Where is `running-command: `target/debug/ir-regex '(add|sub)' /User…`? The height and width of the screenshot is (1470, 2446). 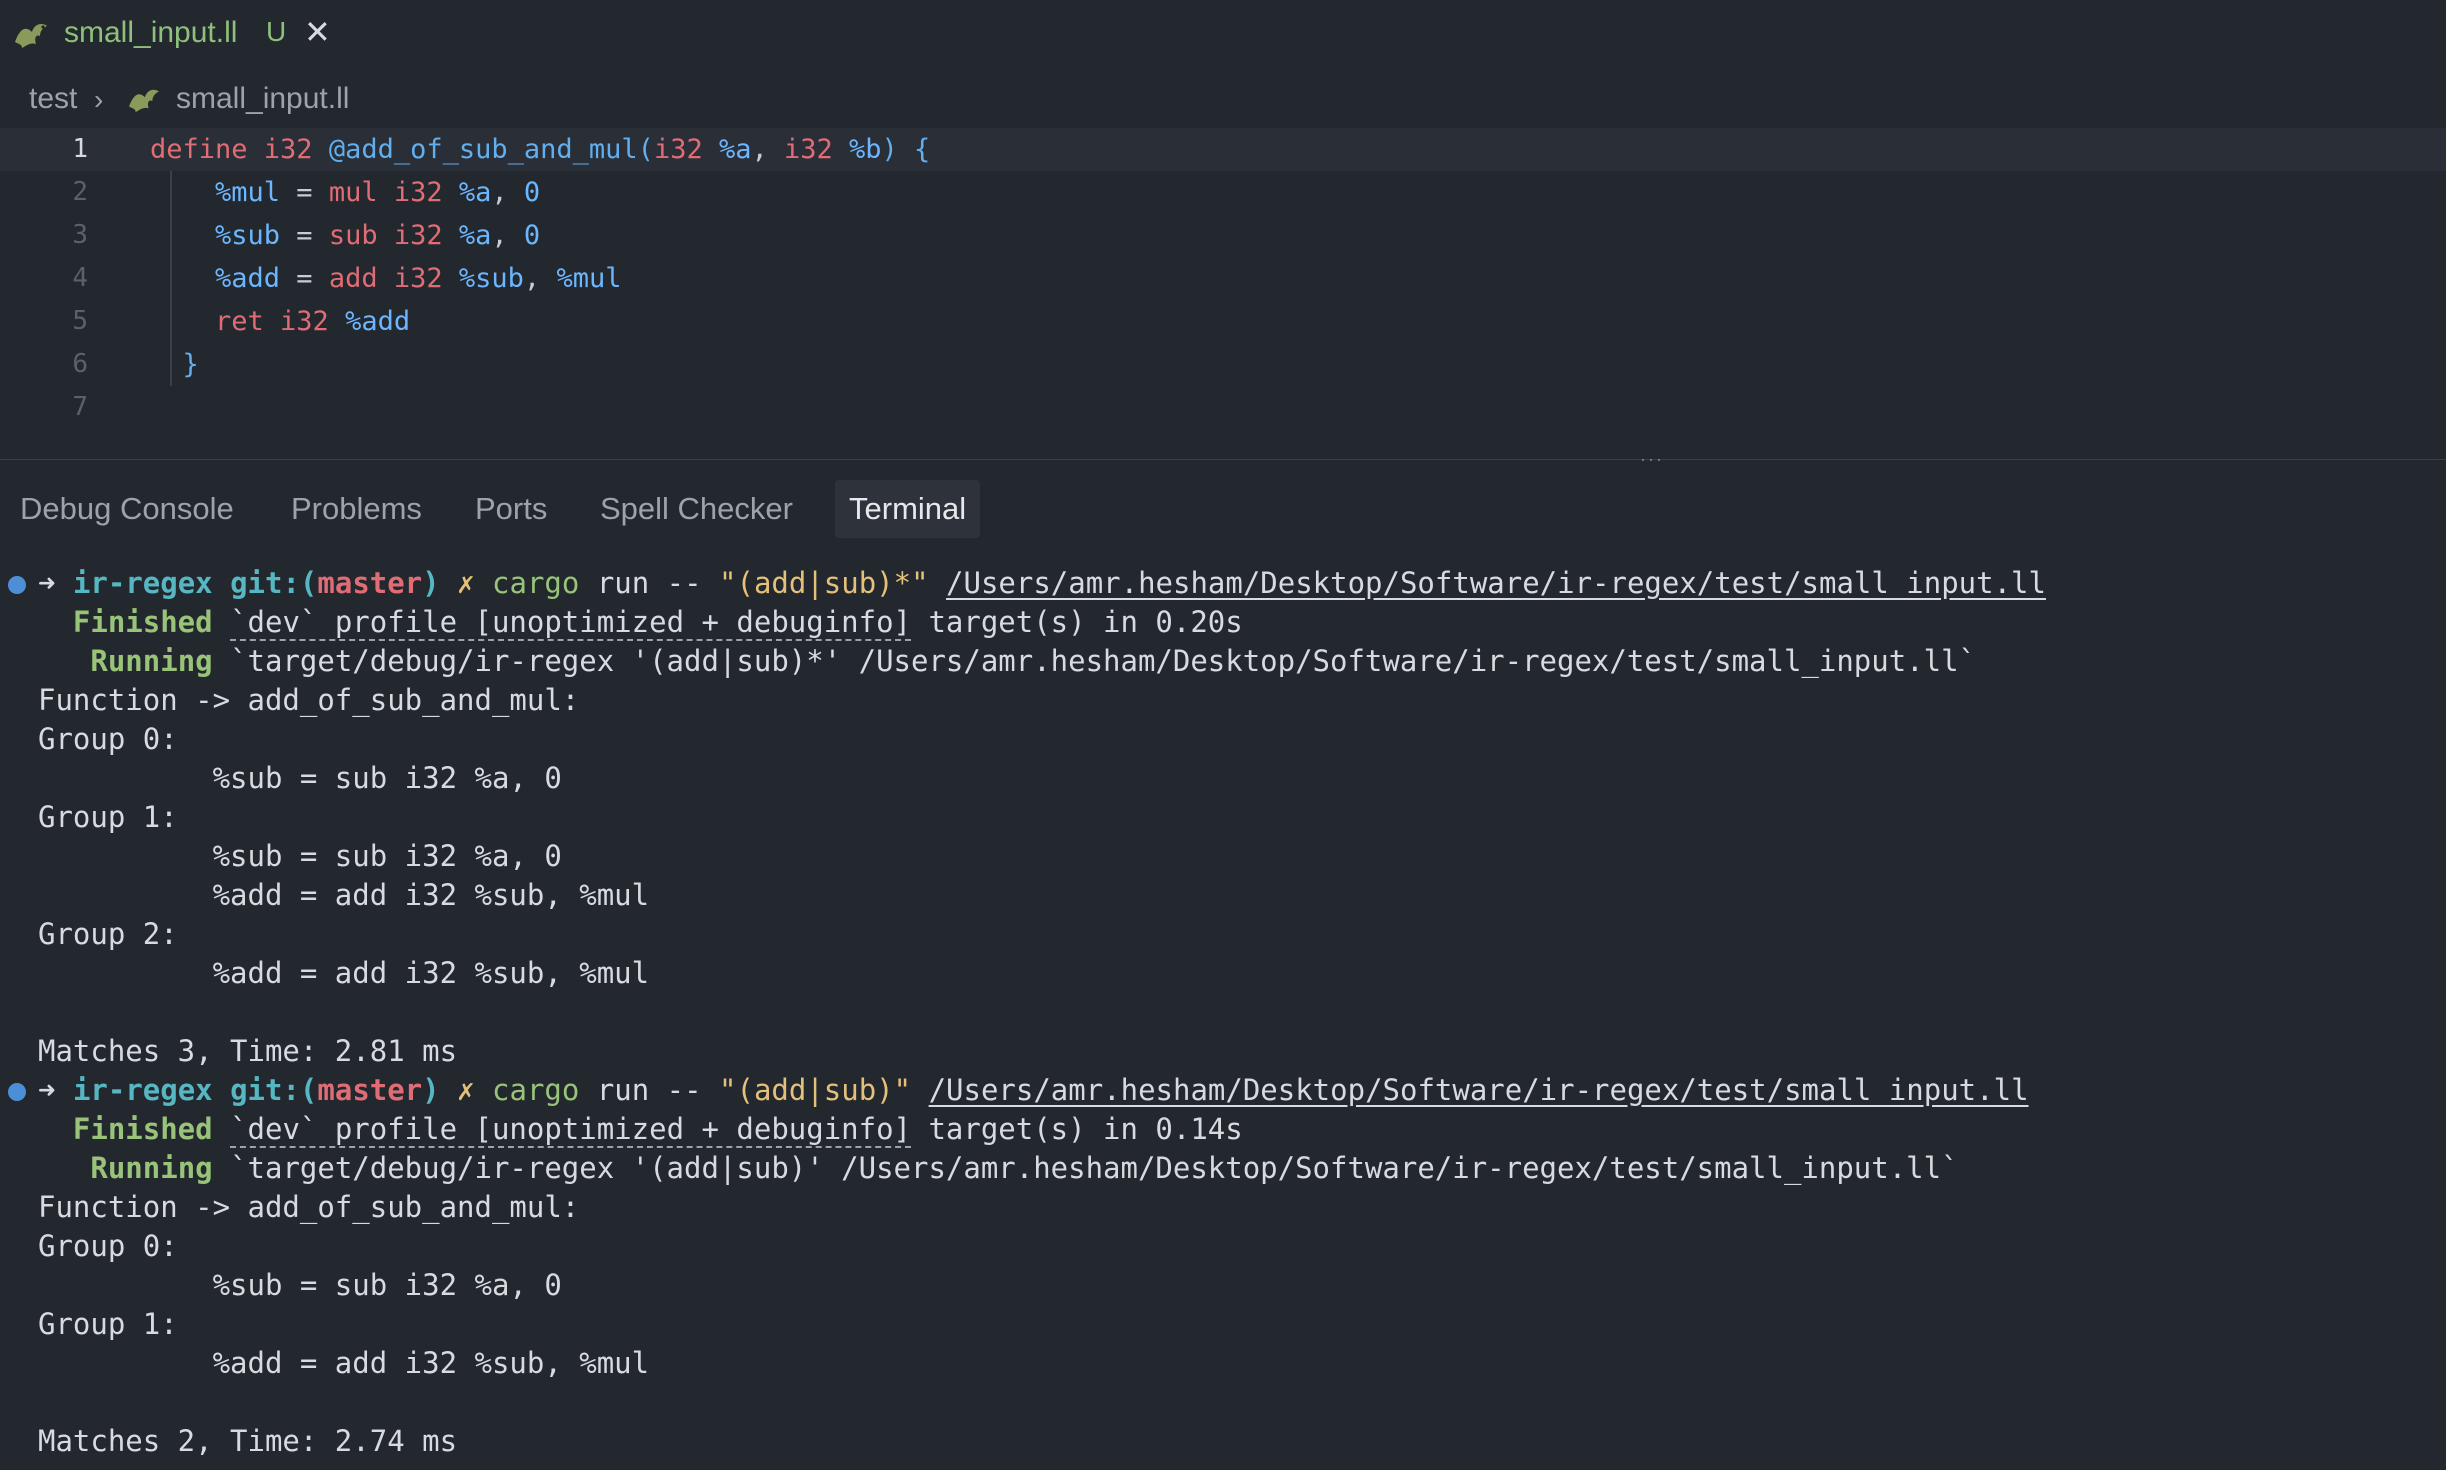 running-command: `target/debug/ir-regex '(add|sub)' /User… is located at coordinates (1085, 1168).